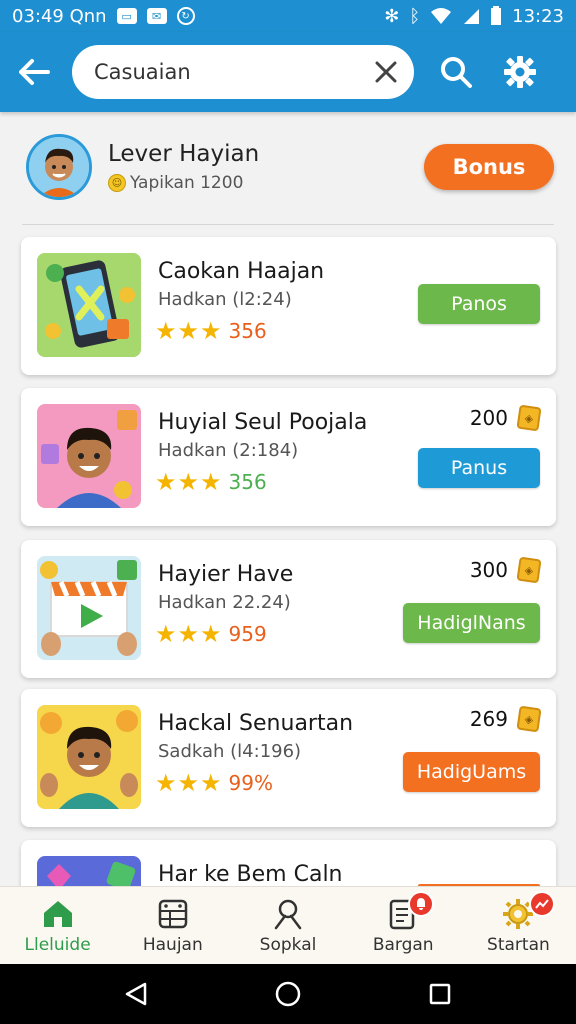 The height and width of the screenshot is (1024, 576). I want to click on system-back-button, so click(136, 994).